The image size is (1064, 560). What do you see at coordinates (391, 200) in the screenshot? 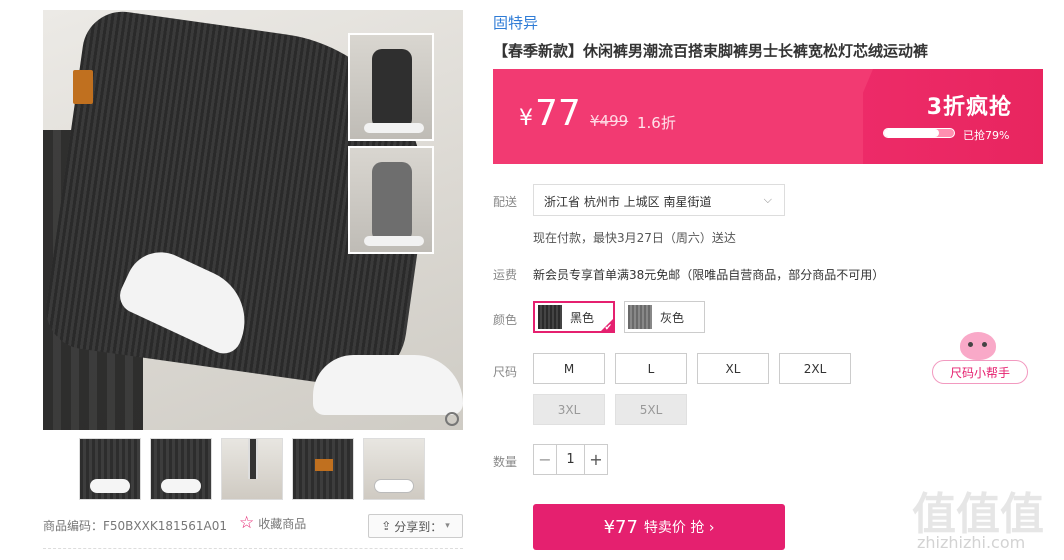
I see `inset-photo-grey` at bounding box center [391, 200].